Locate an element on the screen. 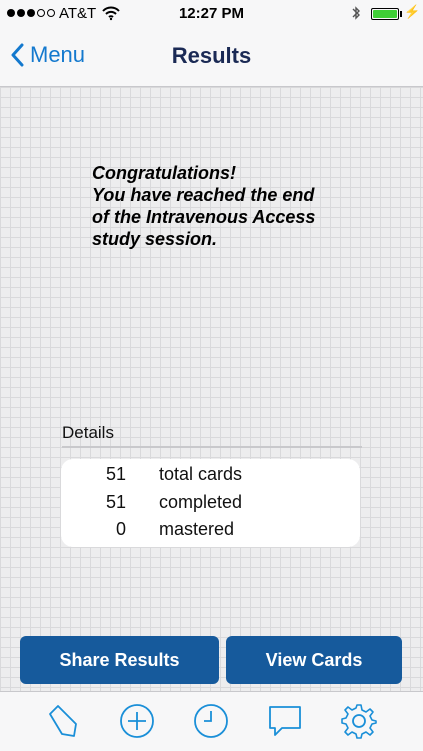  battery-tip is located at coordinates (401, 14).